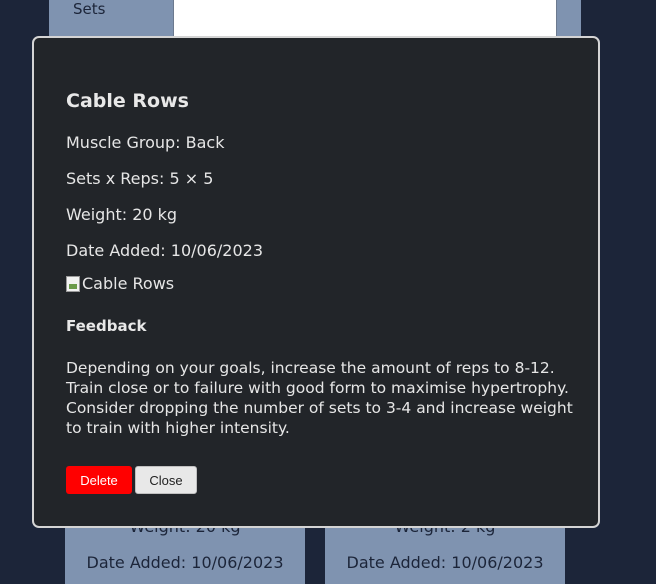 The height and width of the screenshot is (584, 656). Describe the element at coordinates (89, 9) in the screenshot. I see `sets-label: Sets` at that location.